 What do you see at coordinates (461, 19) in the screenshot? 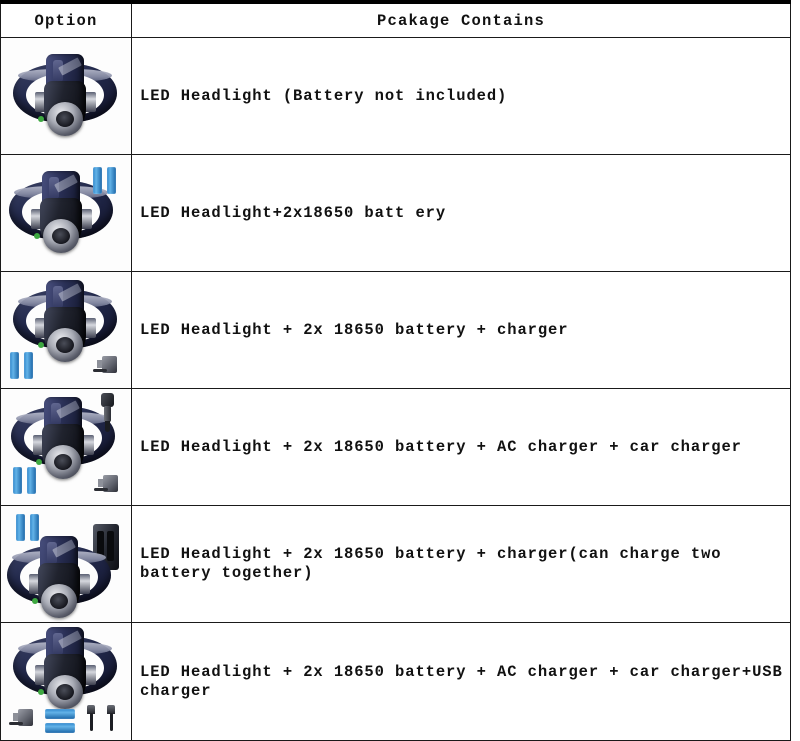
I see `column-header-package-contains: Pcakage Contains` at bounding box center [461, 19].